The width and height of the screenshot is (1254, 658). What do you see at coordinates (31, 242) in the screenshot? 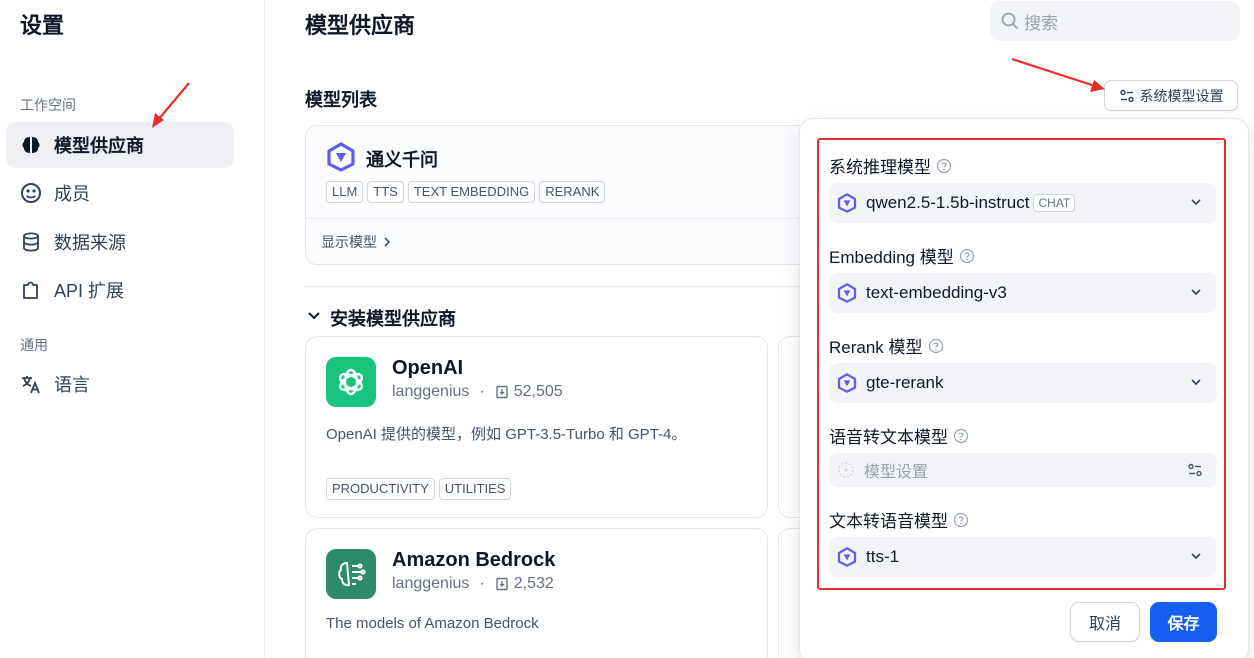
I see `database-icon` at bounding box center [31, 242].